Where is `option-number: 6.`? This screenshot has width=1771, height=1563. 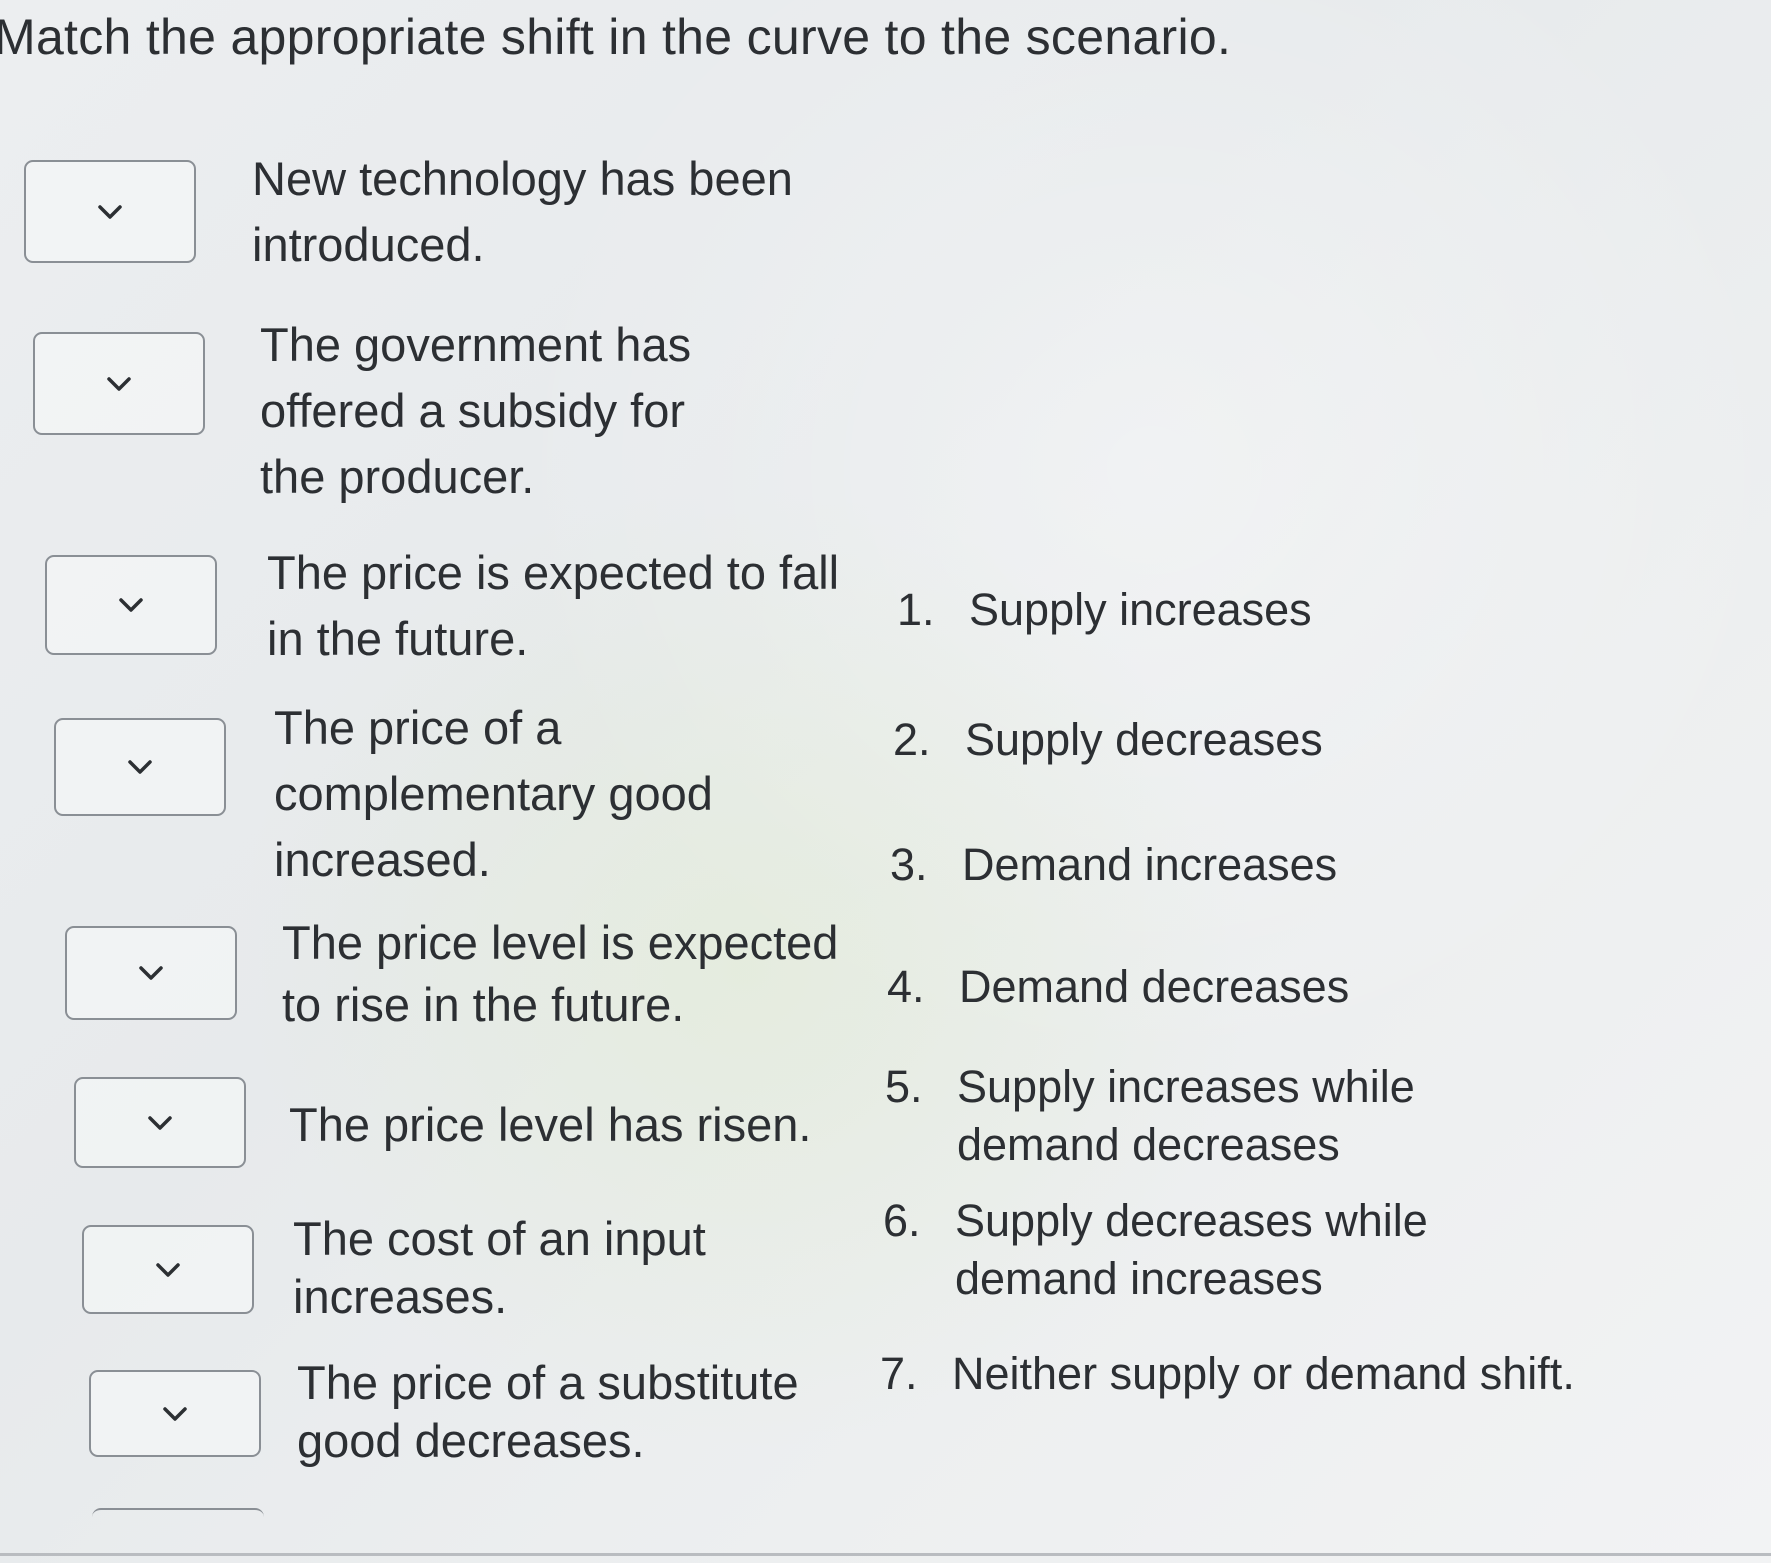 option-number: 6. is located at coordinates (902, 1220).